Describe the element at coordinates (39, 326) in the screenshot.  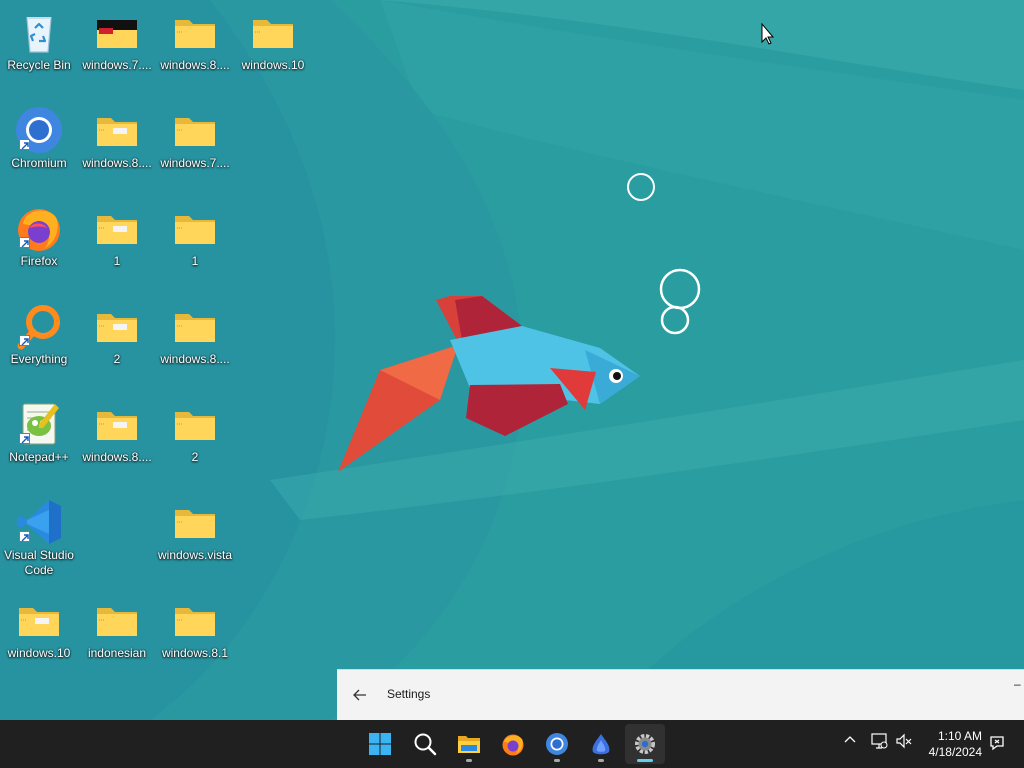
I see `magnifier-icon` at that location.